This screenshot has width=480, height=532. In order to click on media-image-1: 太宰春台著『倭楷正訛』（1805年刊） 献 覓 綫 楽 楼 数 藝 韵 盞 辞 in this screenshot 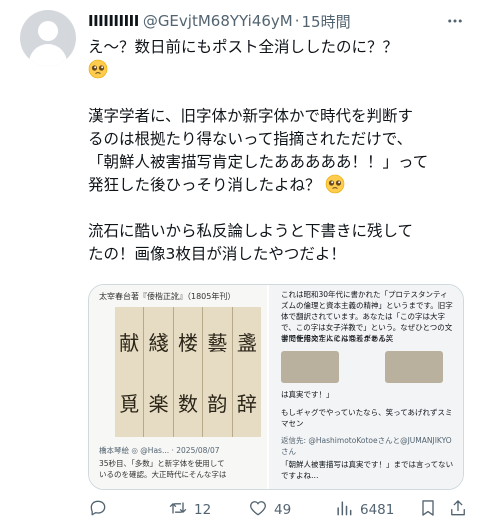, I will do `click(179, 387)`.